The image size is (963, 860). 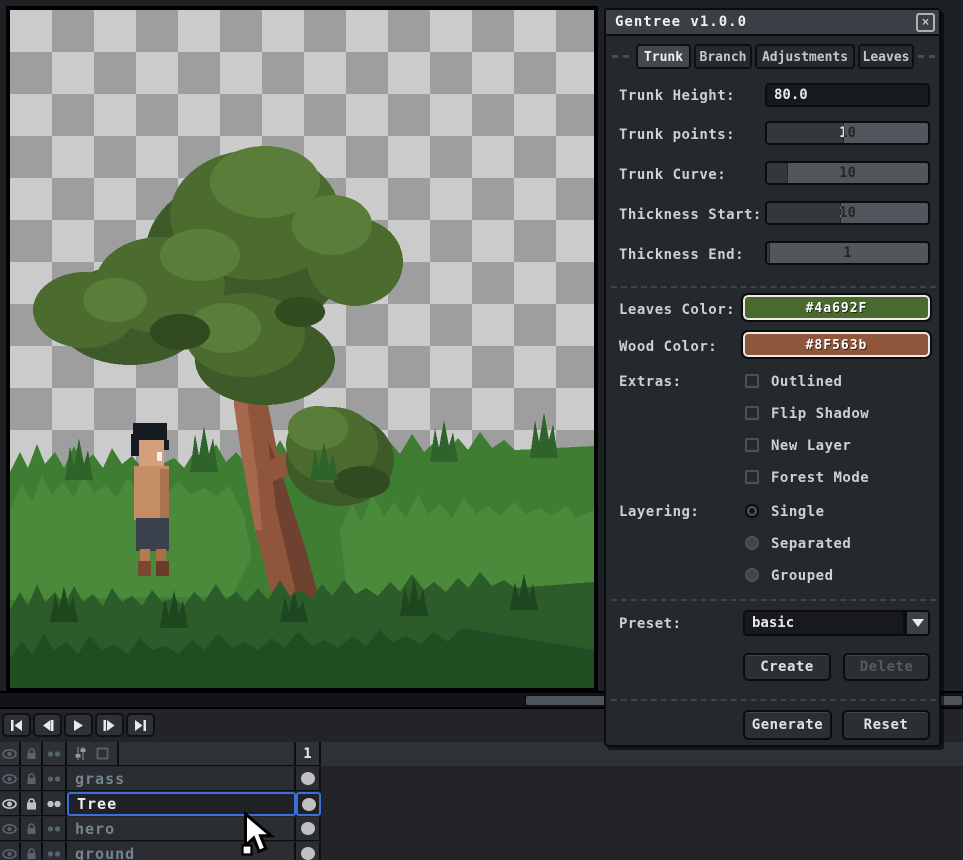 What do you see at coordinates (650, 382) in the screenshot?
I see `extras-label: Extras:` at bounding box center [650, 382].